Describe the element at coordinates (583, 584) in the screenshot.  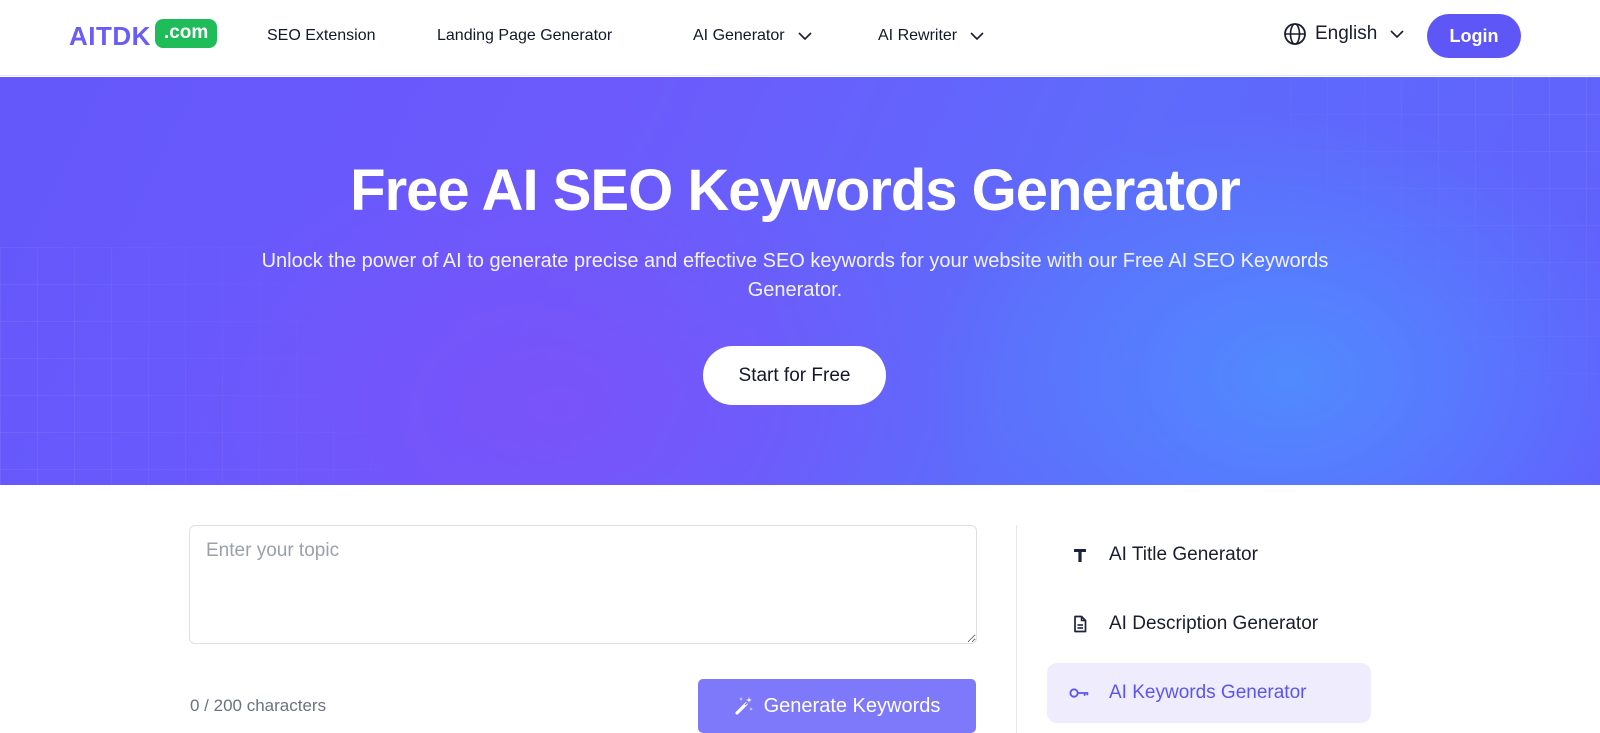
I see `topic-input` at that location.